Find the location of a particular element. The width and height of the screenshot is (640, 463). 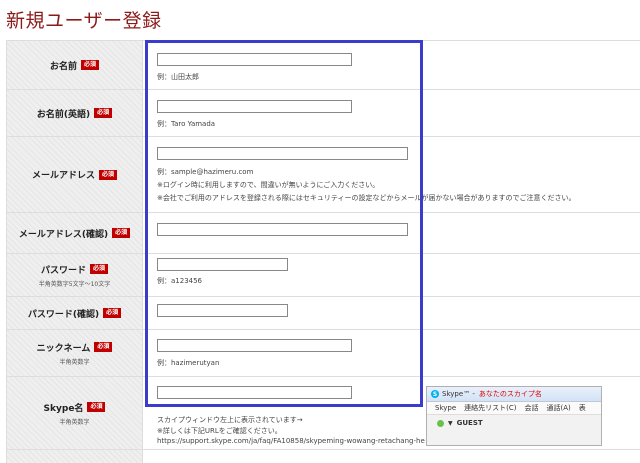

skype-menu-item: 通話(A) is located at coordinates (558, 408).